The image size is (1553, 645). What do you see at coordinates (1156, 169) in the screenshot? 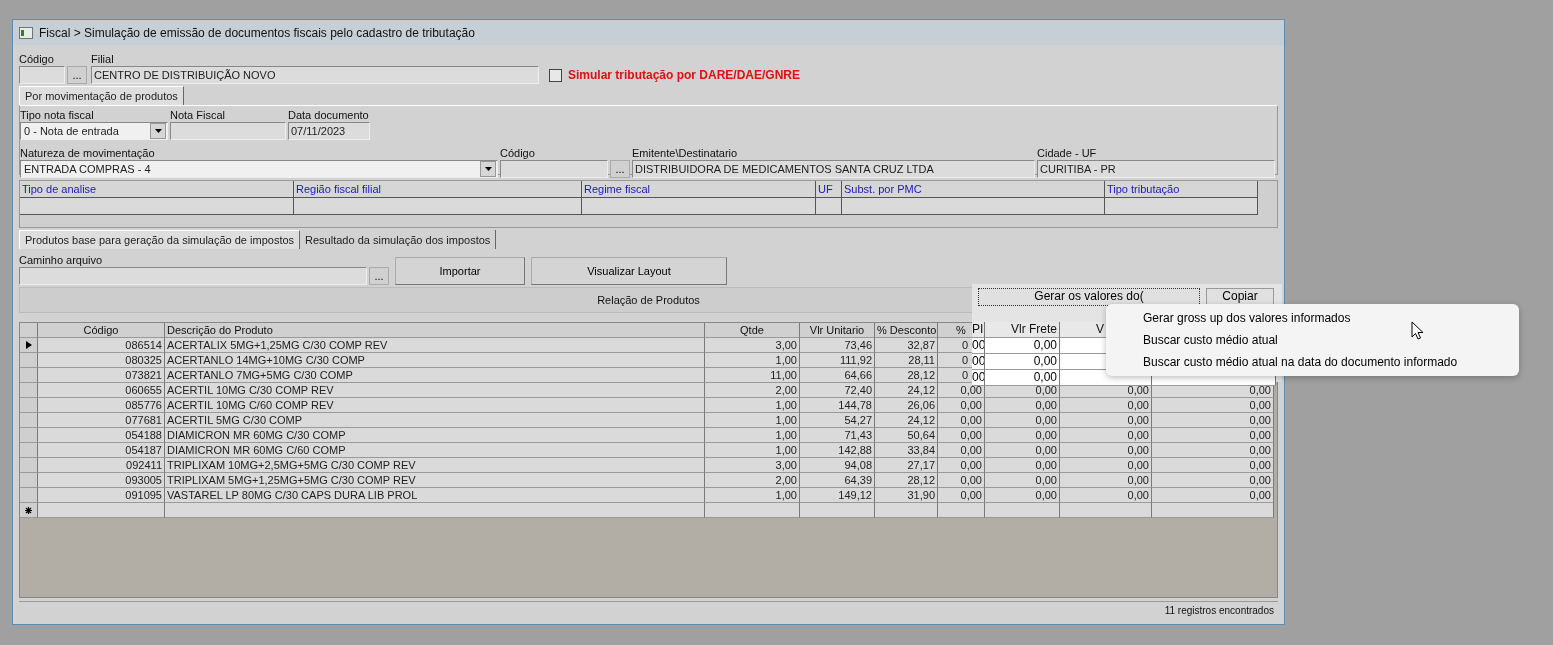
I see `text-field: CURITIBA - PR` at bounding box center [1156, 169].